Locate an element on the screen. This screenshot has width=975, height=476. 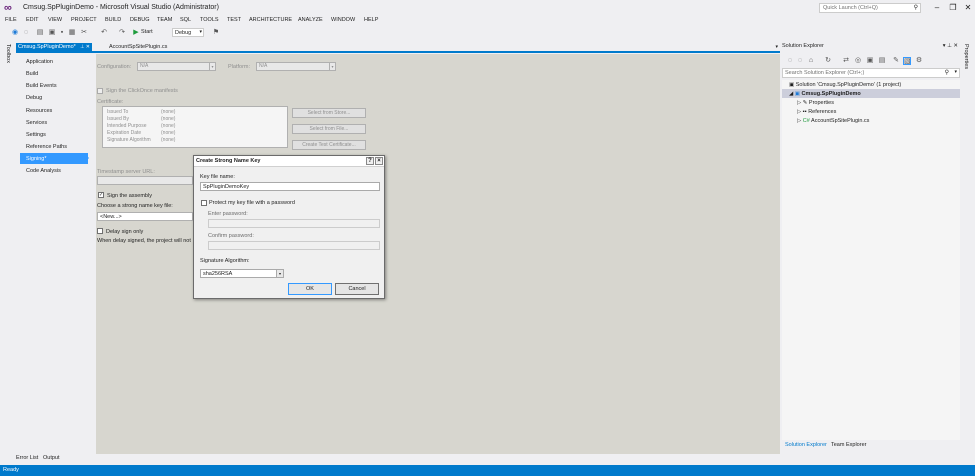
tab-solution-explorer: Solution Explorer is located at coordinates (806, 445).